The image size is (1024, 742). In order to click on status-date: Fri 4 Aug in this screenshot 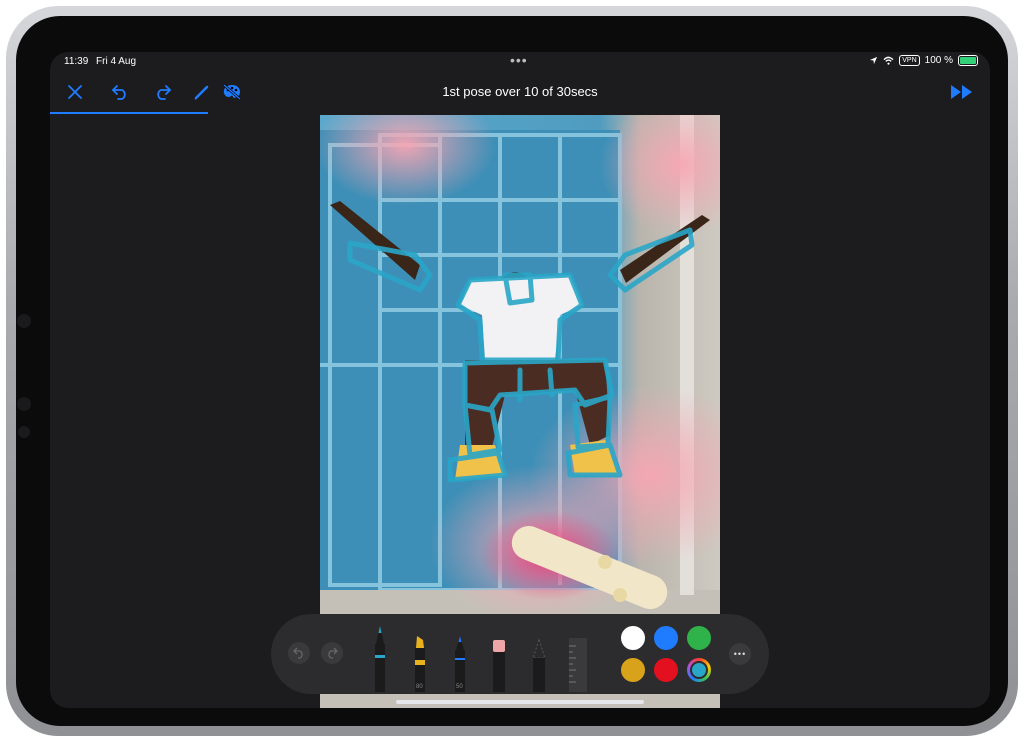, I will do `click(116, 61)`.